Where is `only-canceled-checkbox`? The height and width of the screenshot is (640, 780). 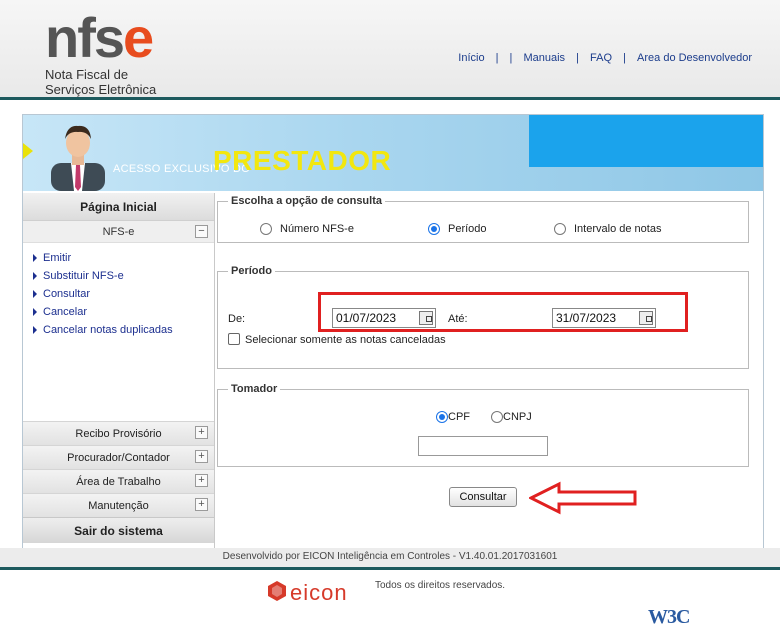 only-canceled-checkbox is located at coordinates (234, 339).